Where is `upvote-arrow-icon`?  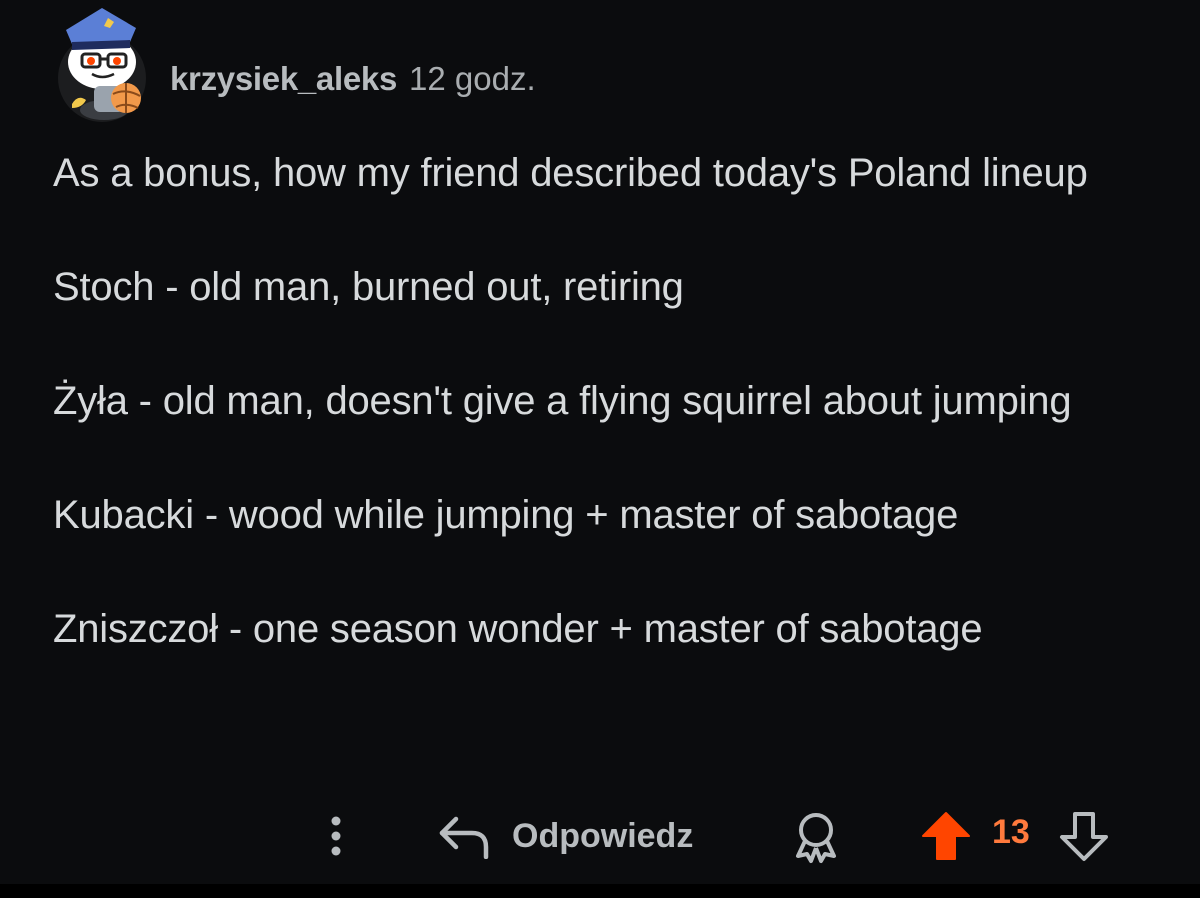
upvote-arrow-icon is located at coordinates (946, 836).